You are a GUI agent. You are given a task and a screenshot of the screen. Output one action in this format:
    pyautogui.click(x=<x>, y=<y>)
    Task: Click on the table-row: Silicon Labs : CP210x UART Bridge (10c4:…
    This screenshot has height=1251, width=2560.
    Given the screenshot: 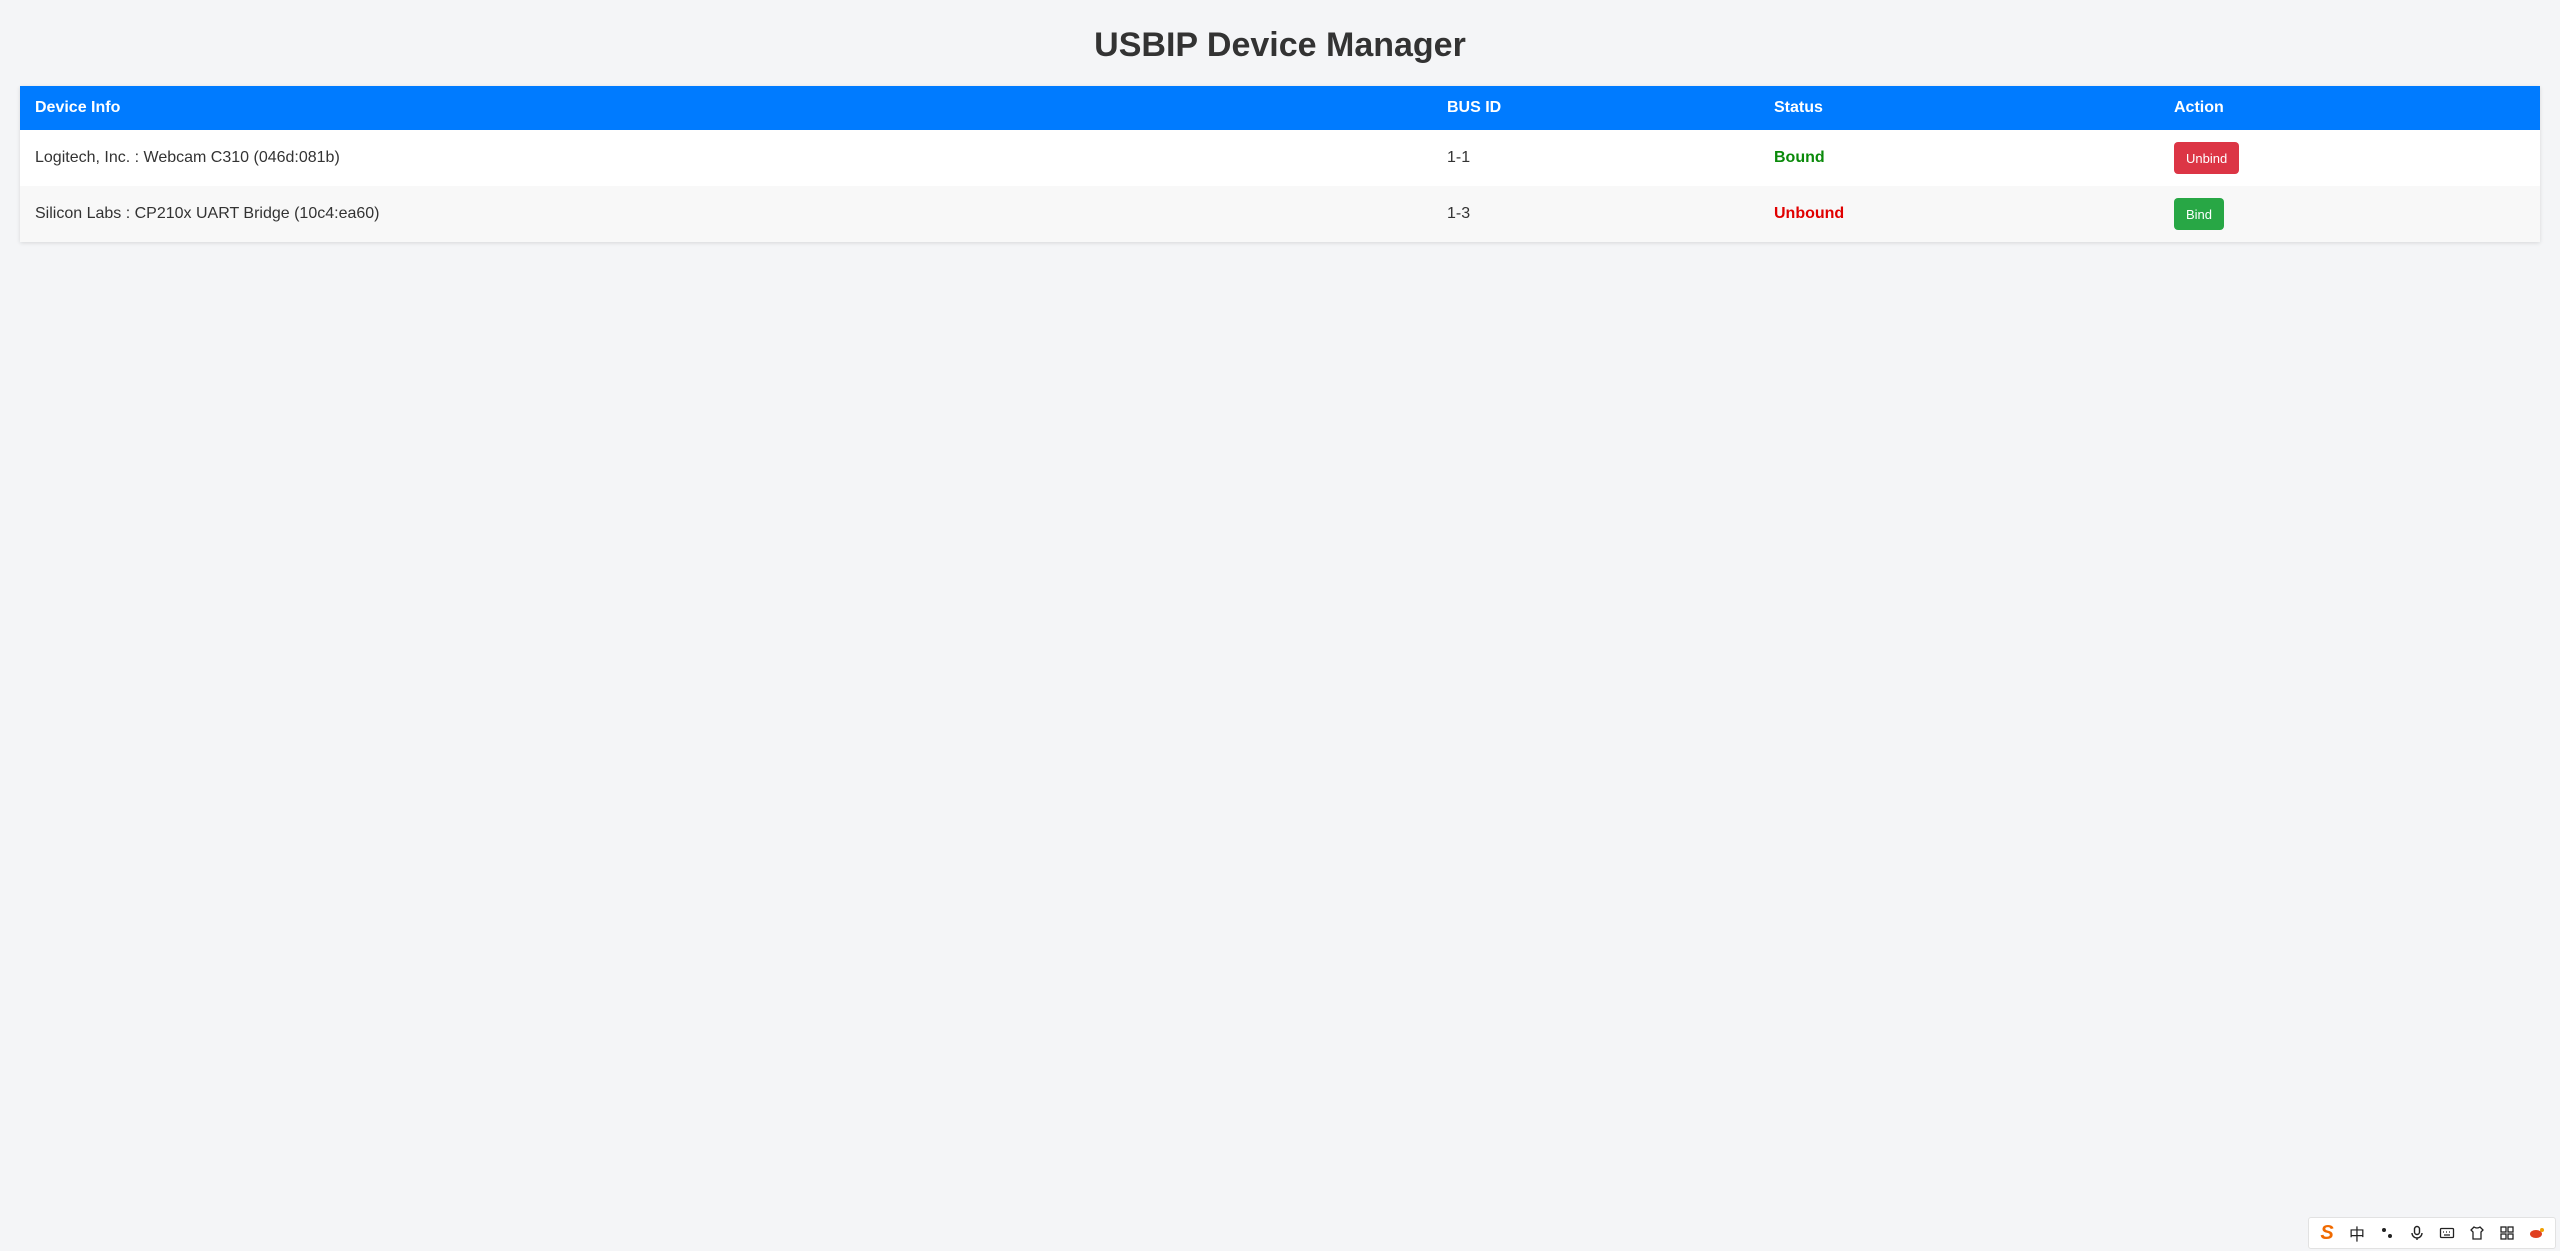 What is the action you would take?
    pyautogui.click(x=1280, y=214)
    